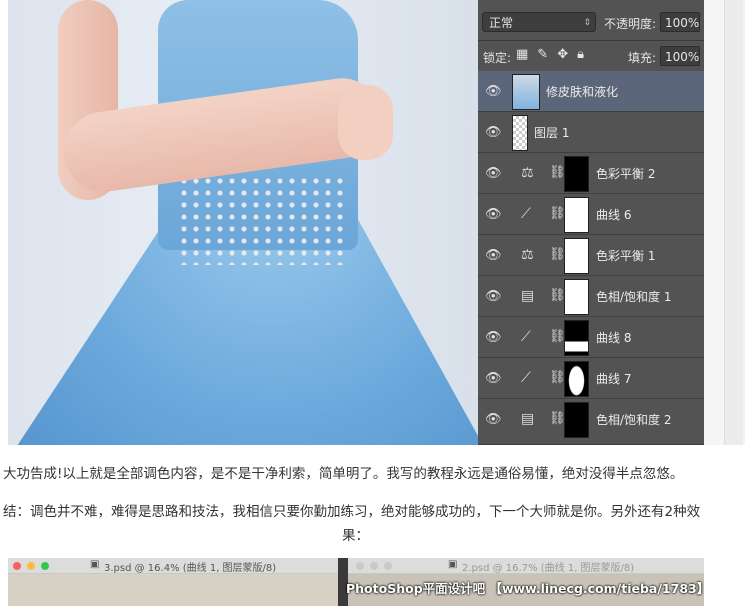 The width and height of the screenshot is (745, 606). Describe the element at coordinates (591, 132) in the screenshot. I see `layer-row: 👁︎ 图层 1` at that location.